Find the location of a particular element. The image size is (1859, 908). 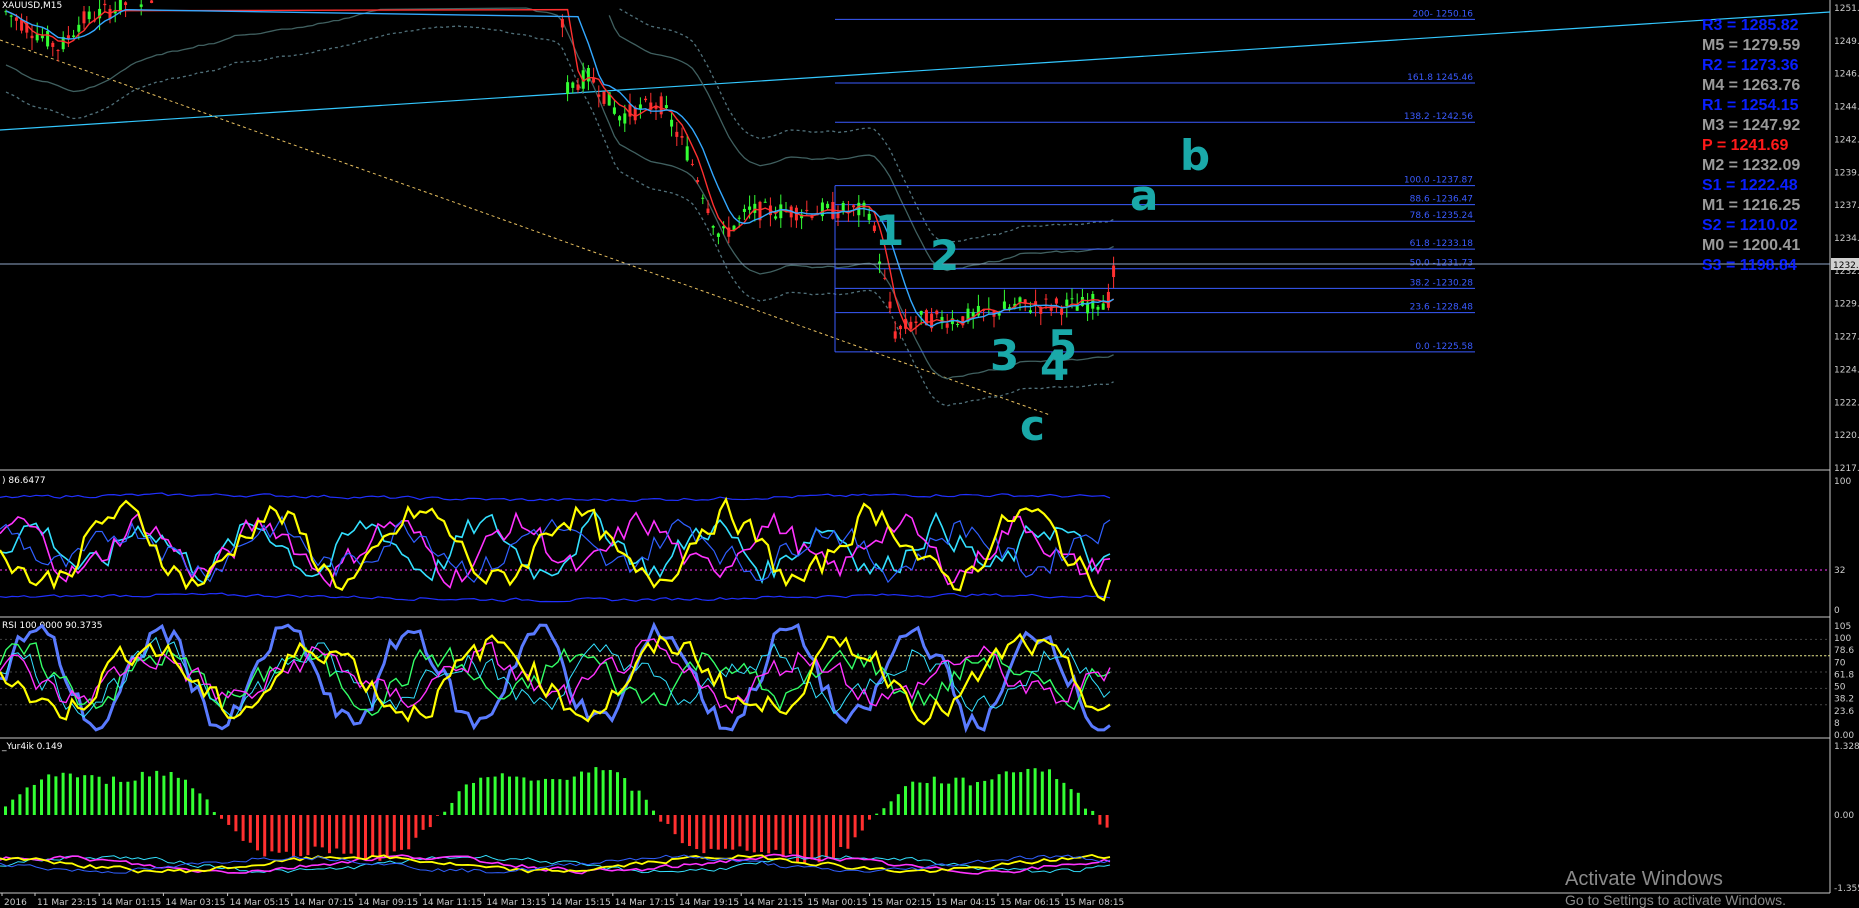

rsi-tick: 8 is located at coordinates (1837, 724).